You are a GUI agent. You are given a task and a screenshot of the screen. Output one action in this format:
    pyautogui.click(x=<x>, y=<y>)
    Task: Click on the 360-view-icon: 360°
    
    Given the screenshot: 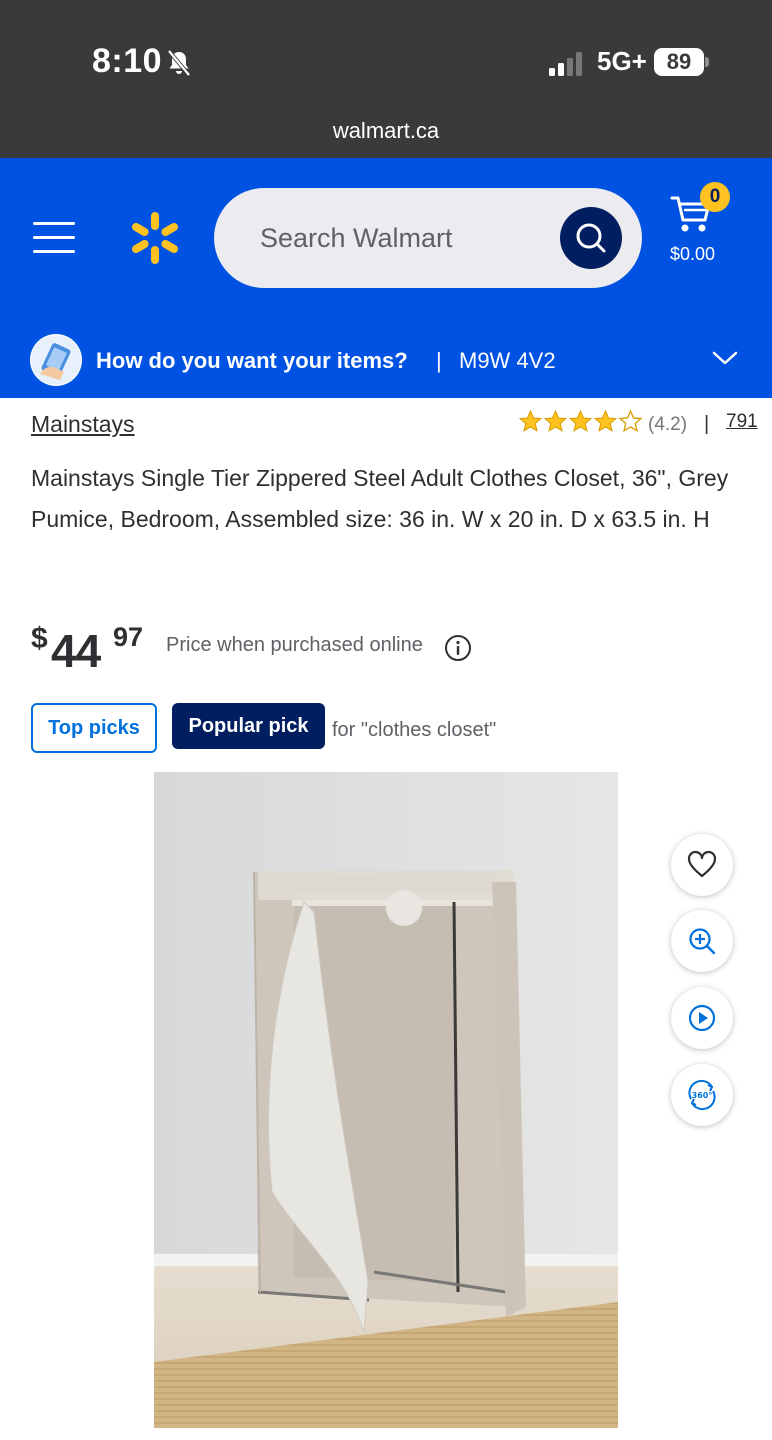 What is the action you would take?
    pyautogui.click(x=702, y=1095)
    